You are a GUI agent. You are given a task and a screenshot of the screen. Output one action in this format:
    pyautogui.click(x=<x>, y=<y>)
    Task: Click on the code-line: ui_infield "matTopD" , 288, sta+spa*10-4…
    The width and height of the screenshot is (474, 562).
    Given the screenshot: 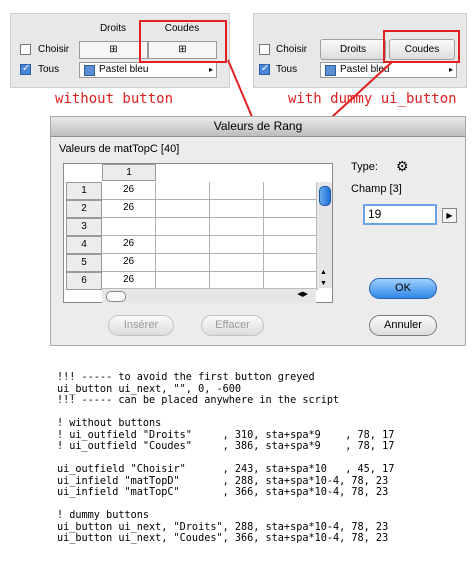 What is the action you would take?
    pyautogui.click(x=223, y=481)
    